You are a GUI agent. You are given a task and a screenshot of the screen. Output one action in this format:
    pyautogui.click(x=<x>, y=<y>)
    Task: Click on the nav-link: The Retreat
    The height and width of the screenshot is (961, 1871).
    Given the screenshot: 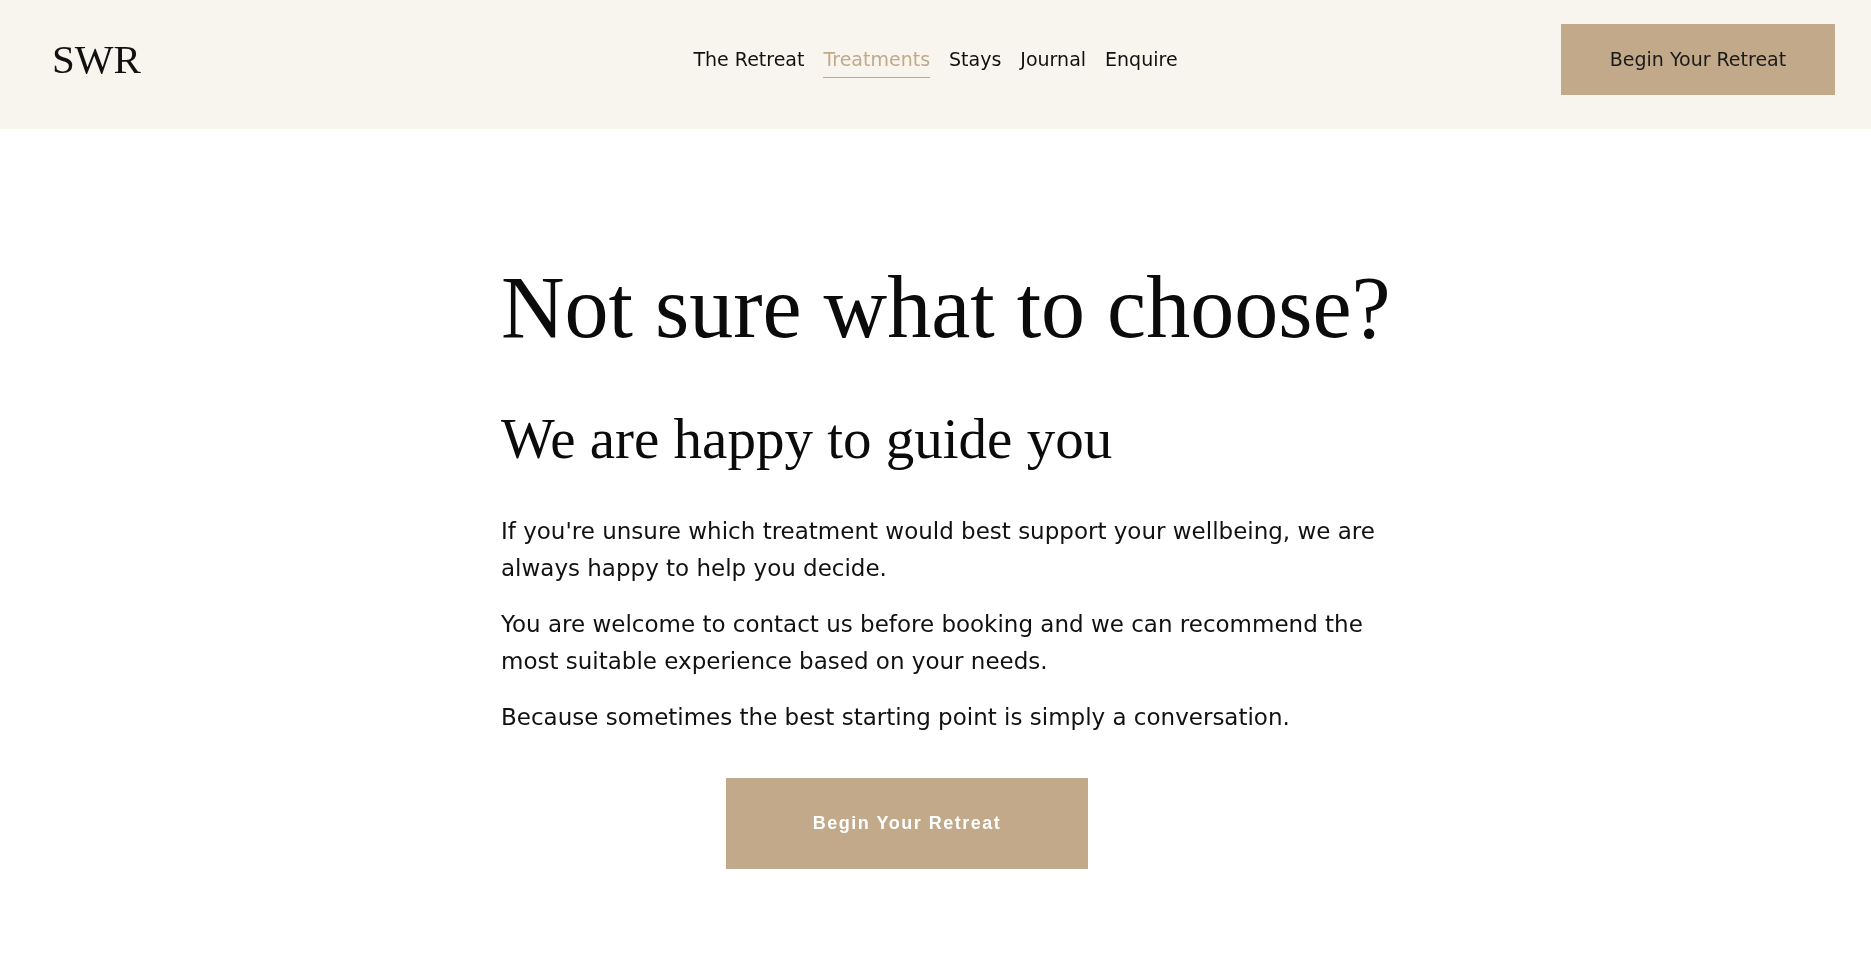 What is the action you would take?
    pyautogui.click(x=749, y=59)
    